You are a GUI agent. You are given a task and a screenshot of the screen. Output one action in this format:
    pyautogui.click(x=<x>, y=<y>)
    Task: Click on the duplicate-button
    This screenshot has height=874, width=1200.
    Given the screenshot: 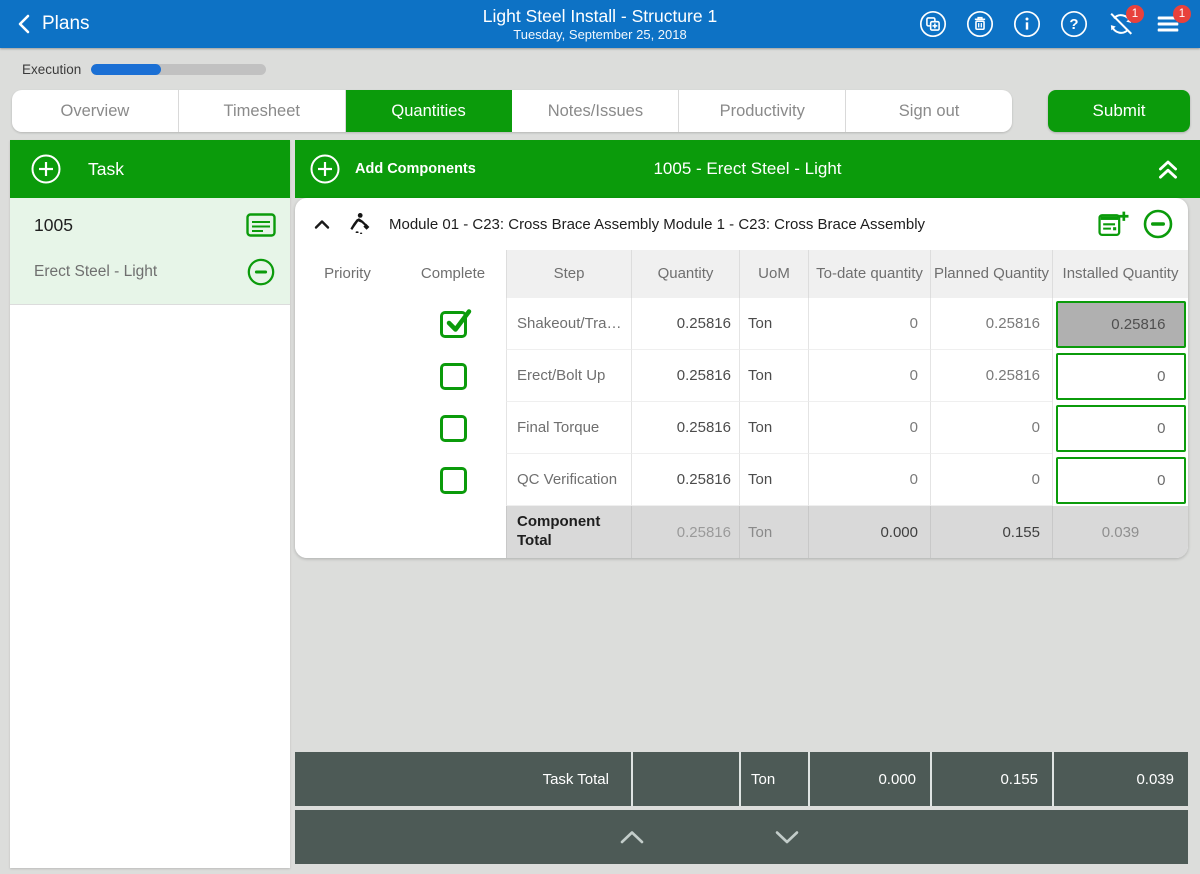 What is the action you would take?
    pyautogui.click(x=933, y=24)
    